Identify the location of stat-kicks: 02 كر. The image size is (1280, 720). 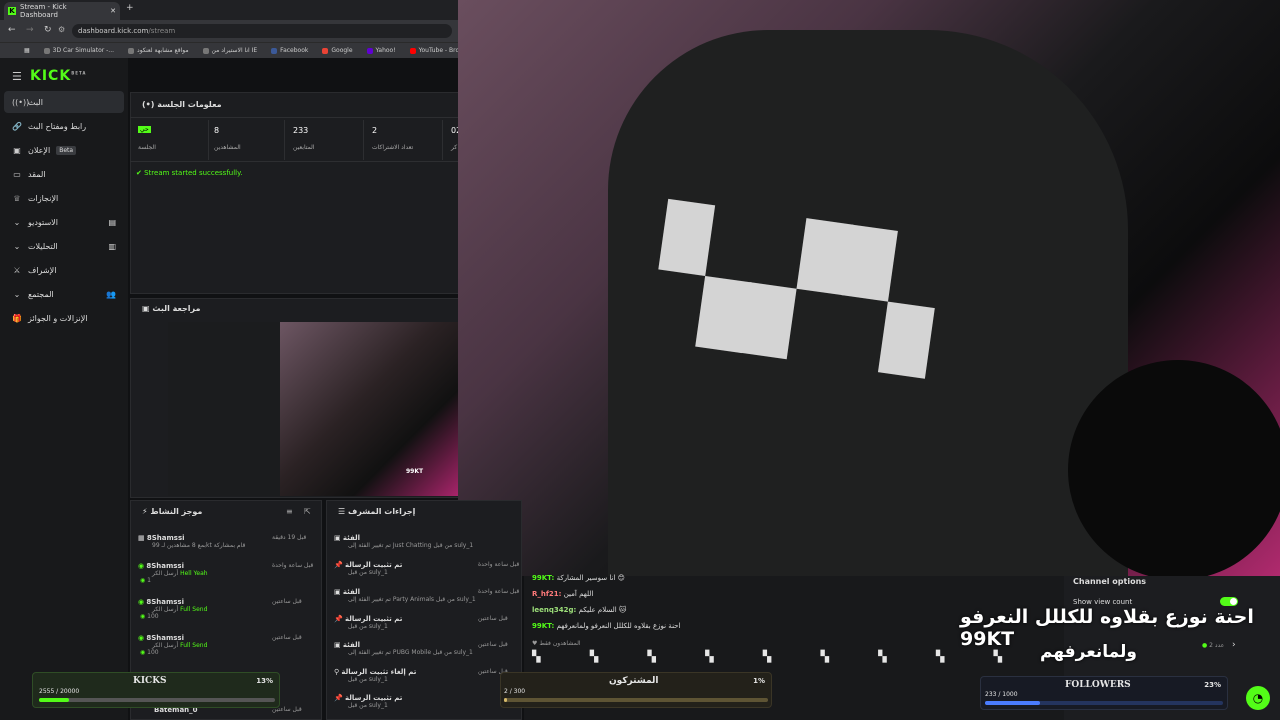
(456, 138).